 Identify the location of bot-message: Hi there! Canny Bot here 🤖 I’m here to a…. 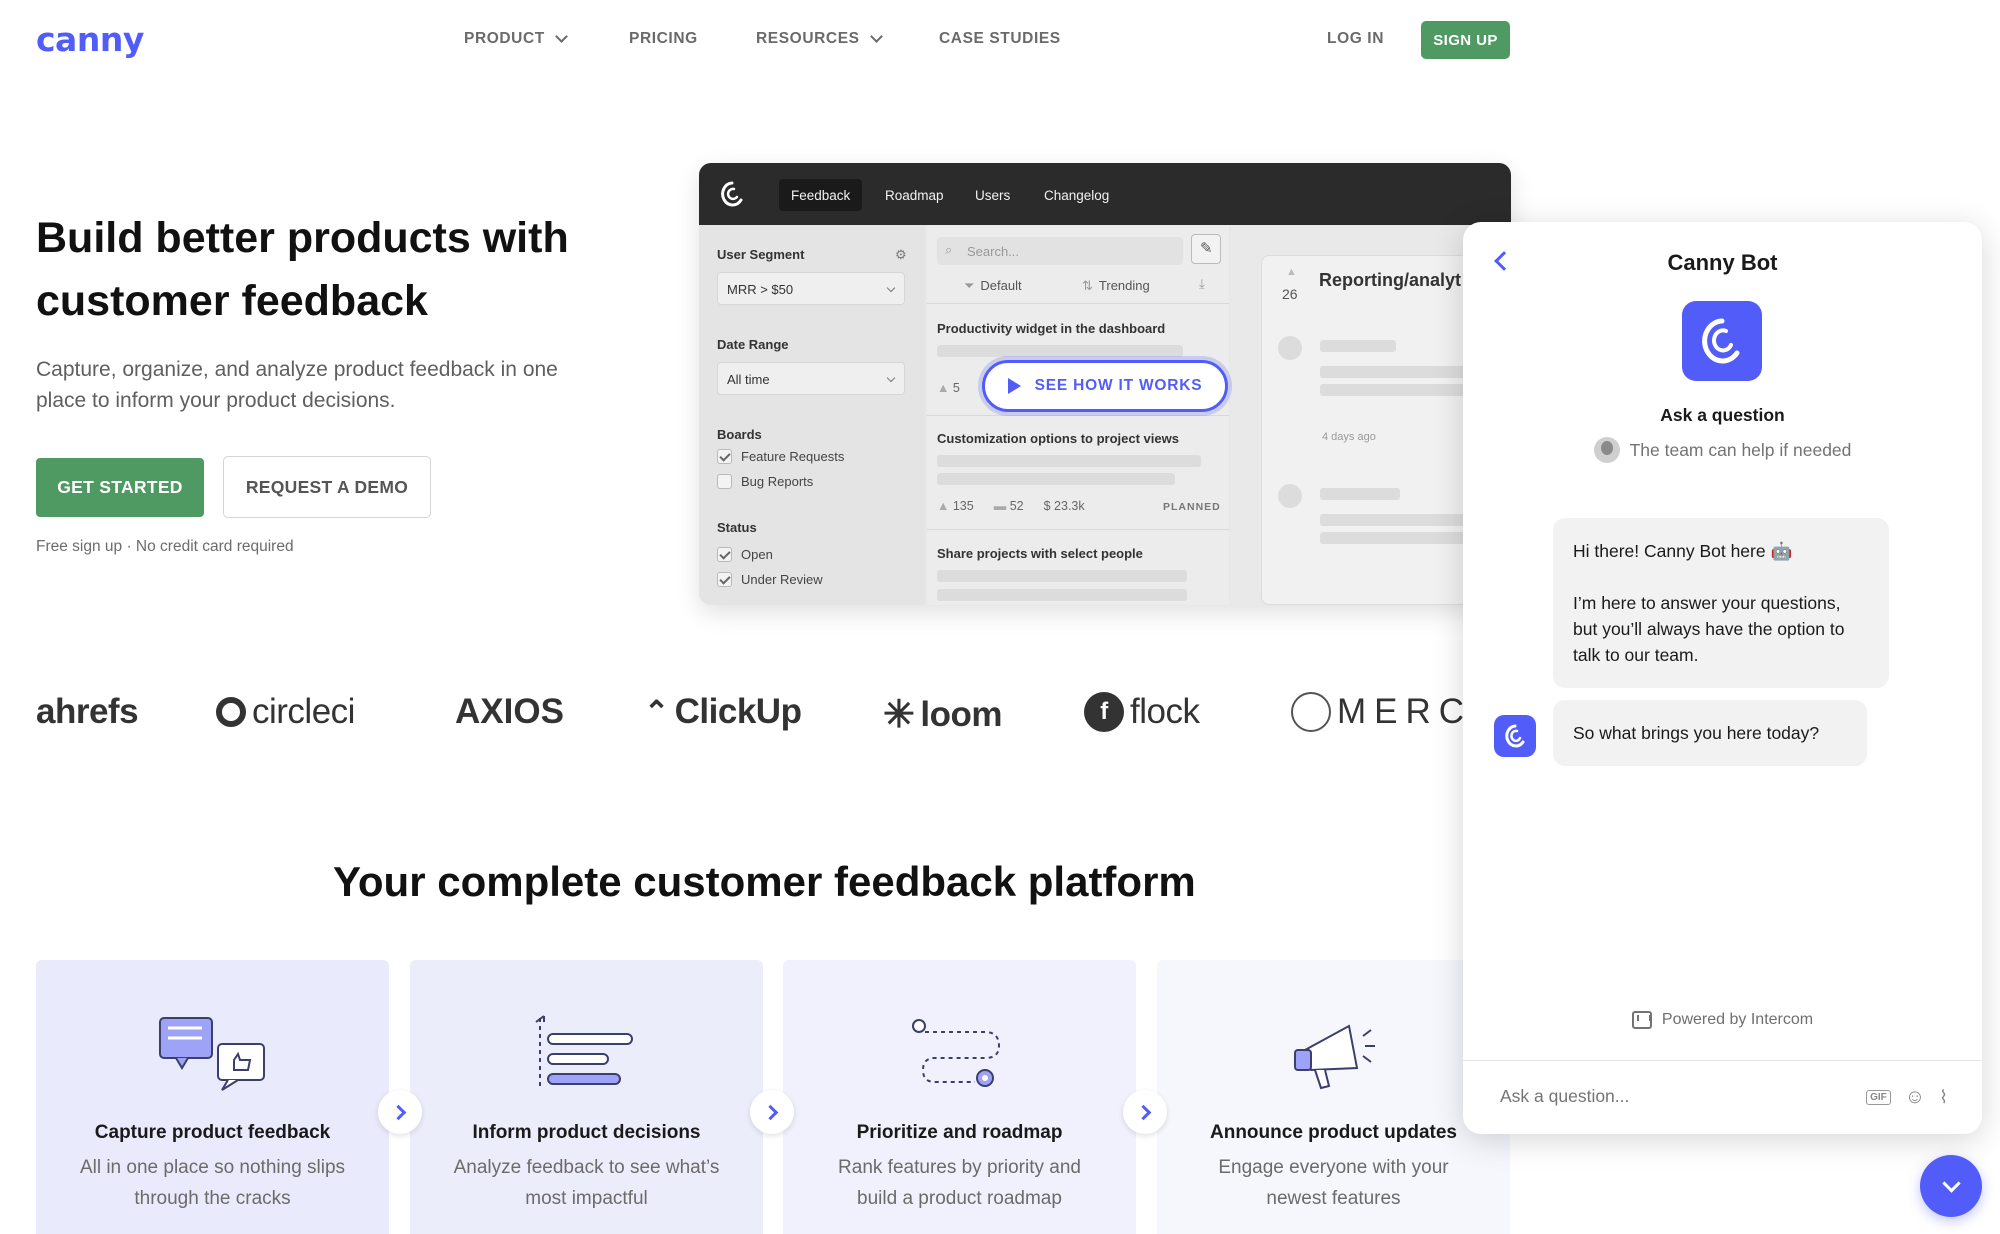
(1721, 603).